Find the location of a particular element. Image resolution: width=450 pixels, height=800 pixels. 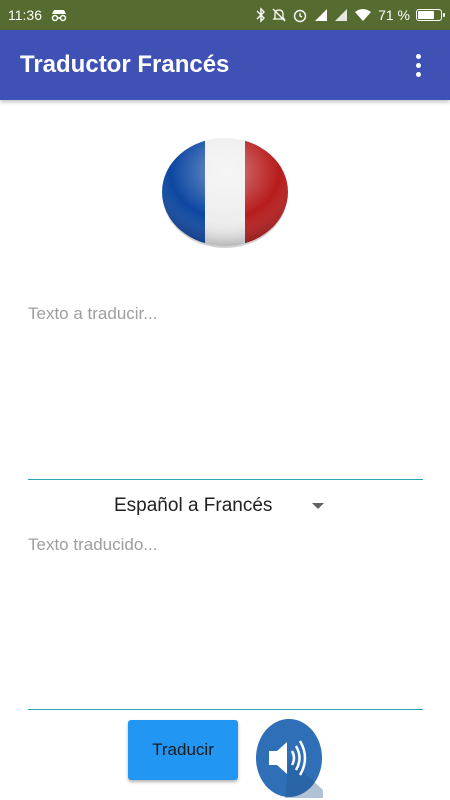

mute-icon is located at coordinates (279, 15).